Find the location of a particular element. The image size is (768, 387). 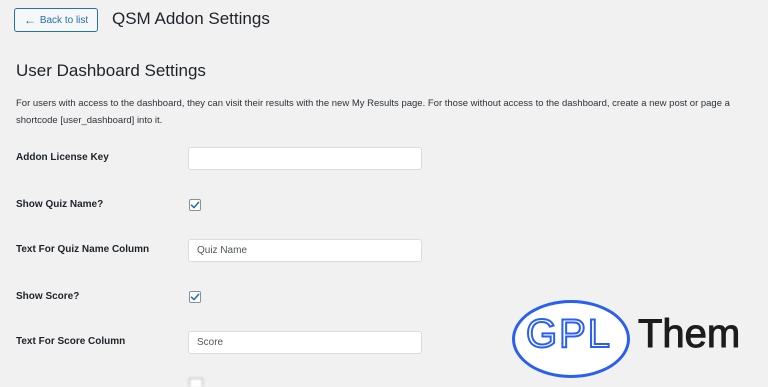

show-quiz-name-label: Show Quiz Name? is located at coordinates (60, 204).